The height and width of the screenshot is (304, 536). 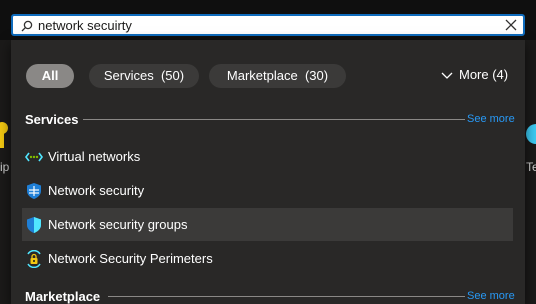 What do you see at coordinates (267, 258) in the screenshot?
I see `result-item-network-security-perimeters: Network Security Perimeters` at bounding box center [267, 258].